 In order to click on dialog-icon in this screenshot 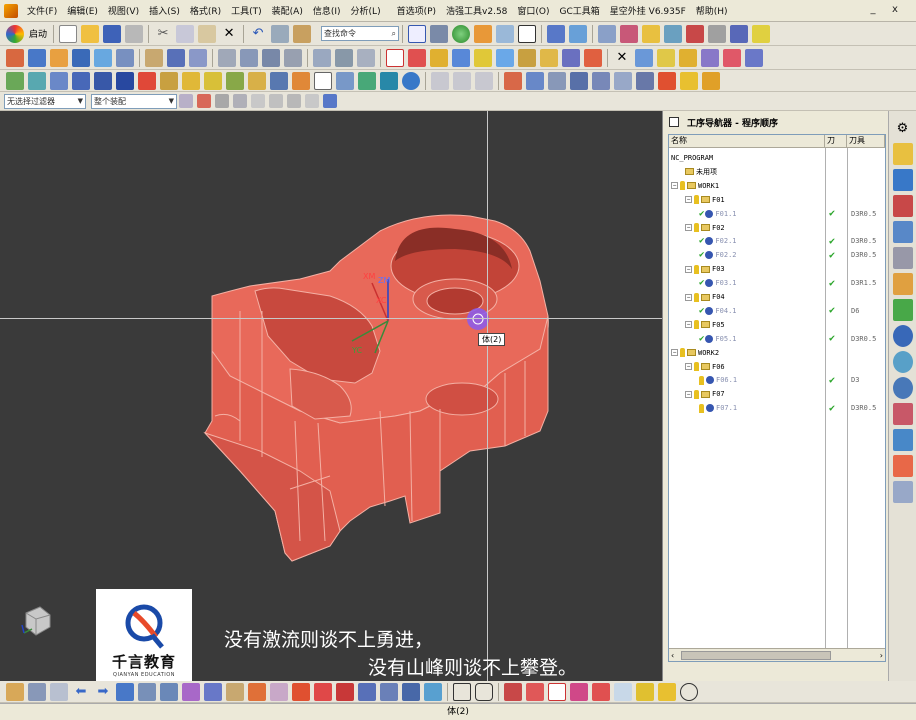, I will do `click(579, 80)`.